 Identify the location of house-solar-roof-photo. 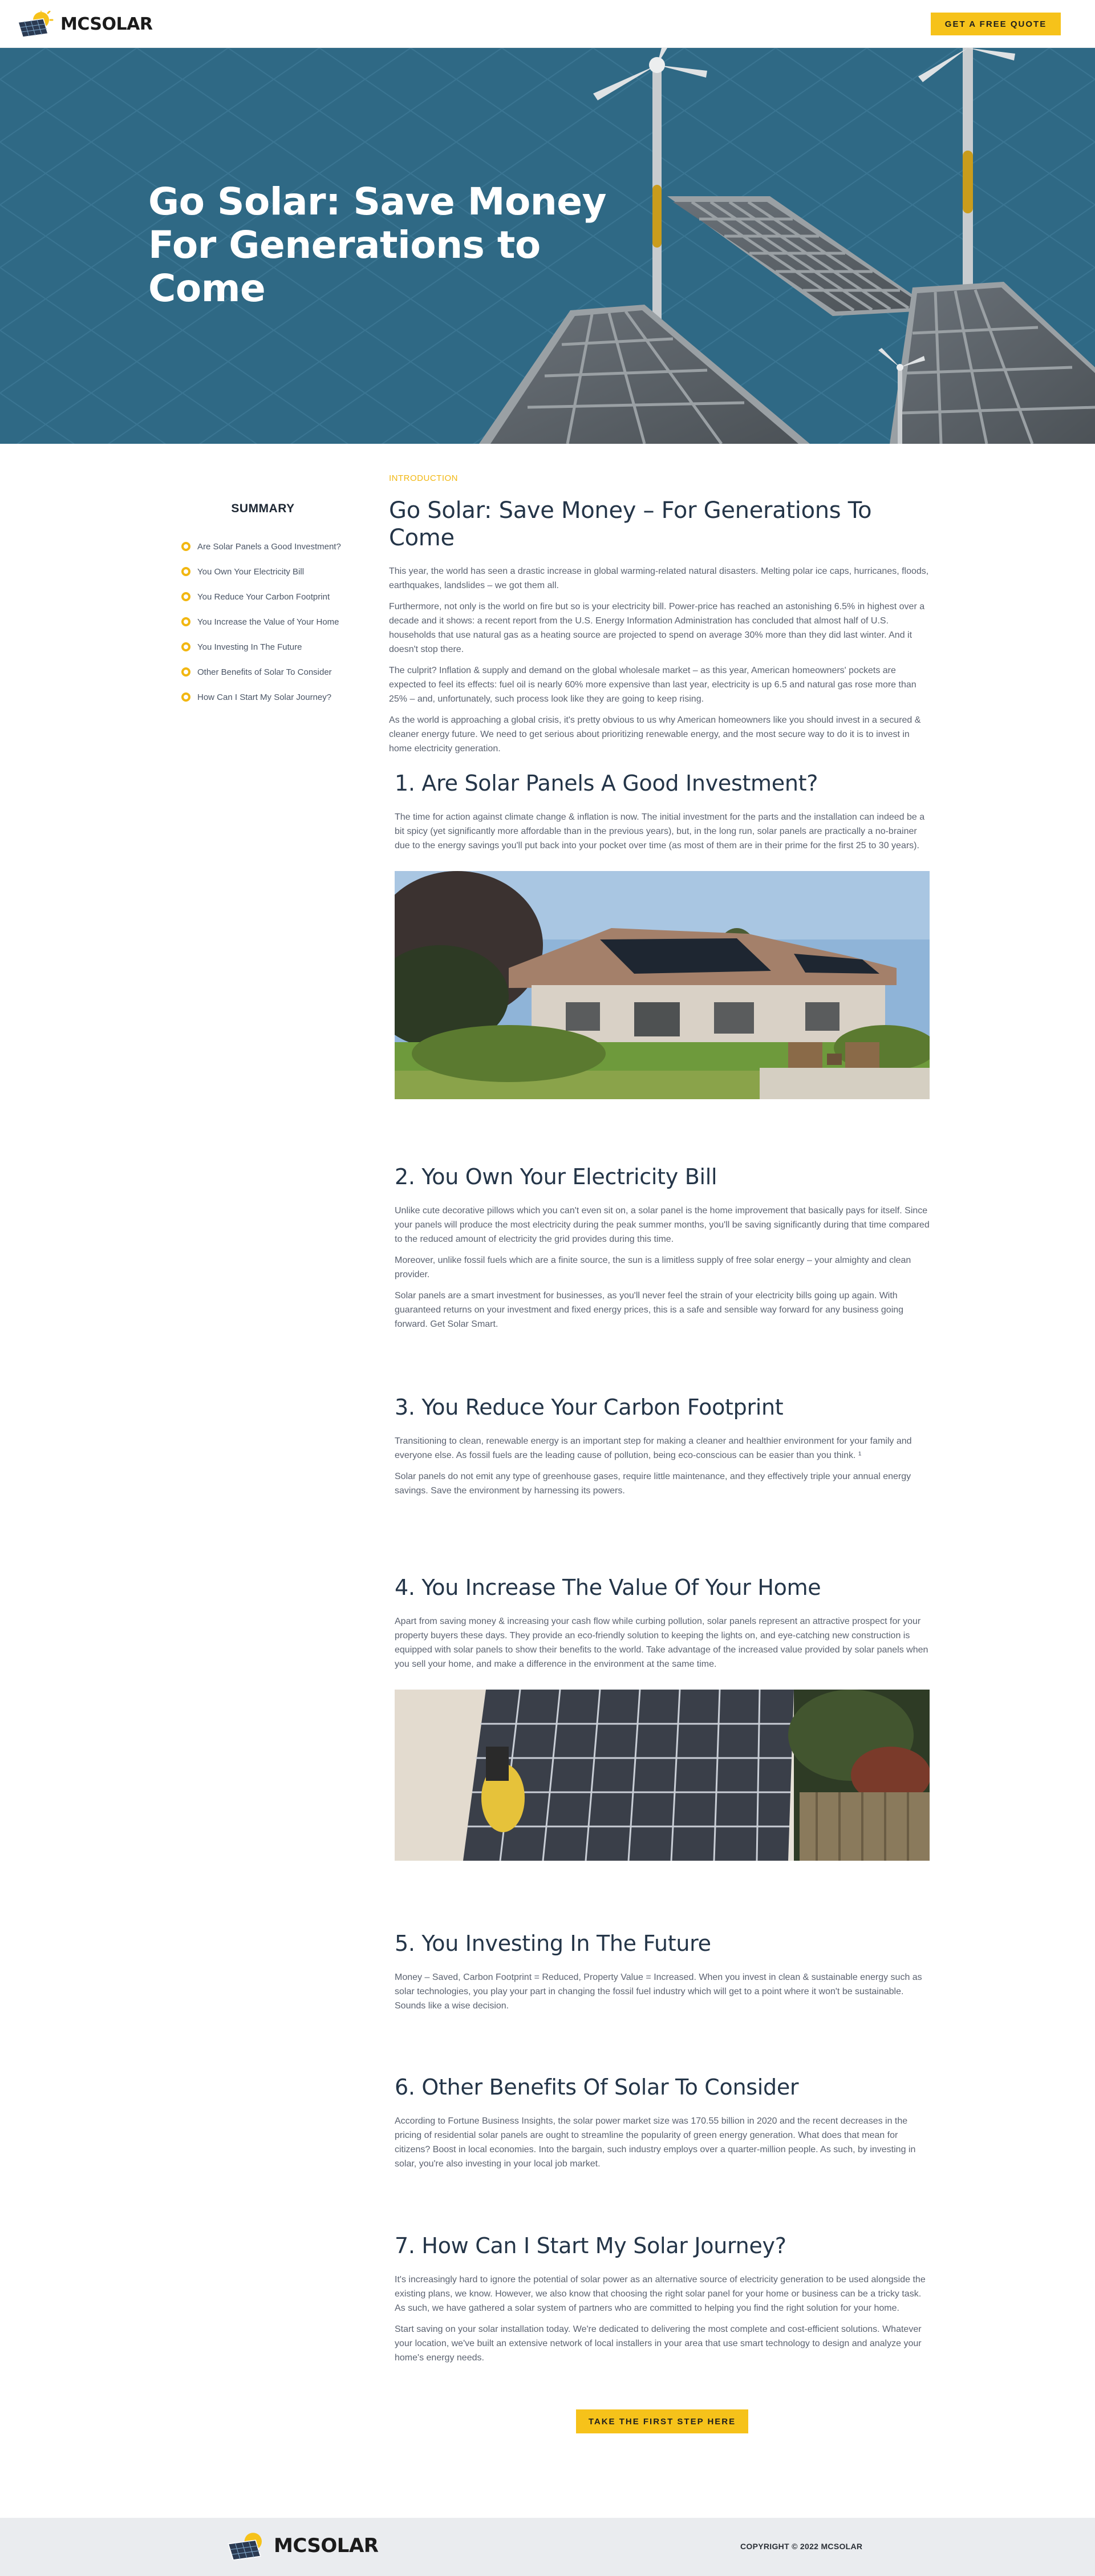
(662, 985).